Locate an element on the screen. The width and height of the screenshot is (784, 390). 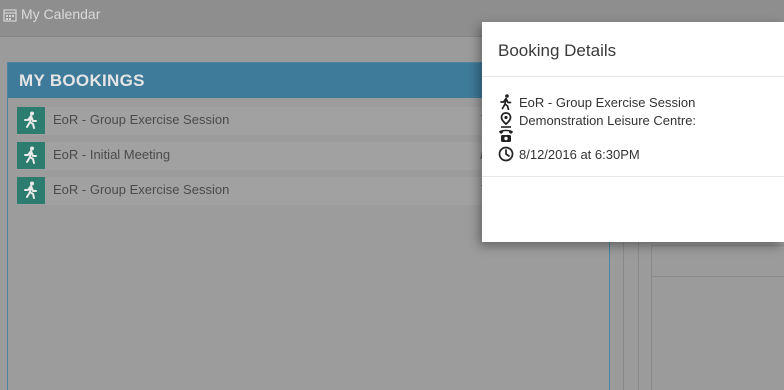
modal-title: Booking Details is located at coordinates (557, 50).